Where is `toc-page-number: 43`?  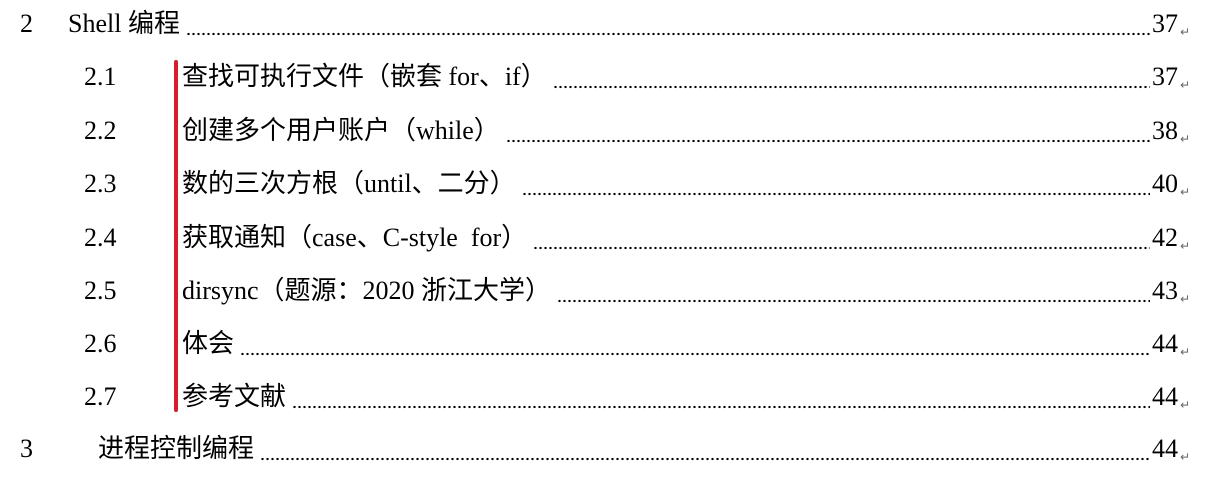 toc-page-number: 43 is located at coordinates (1164, 290).